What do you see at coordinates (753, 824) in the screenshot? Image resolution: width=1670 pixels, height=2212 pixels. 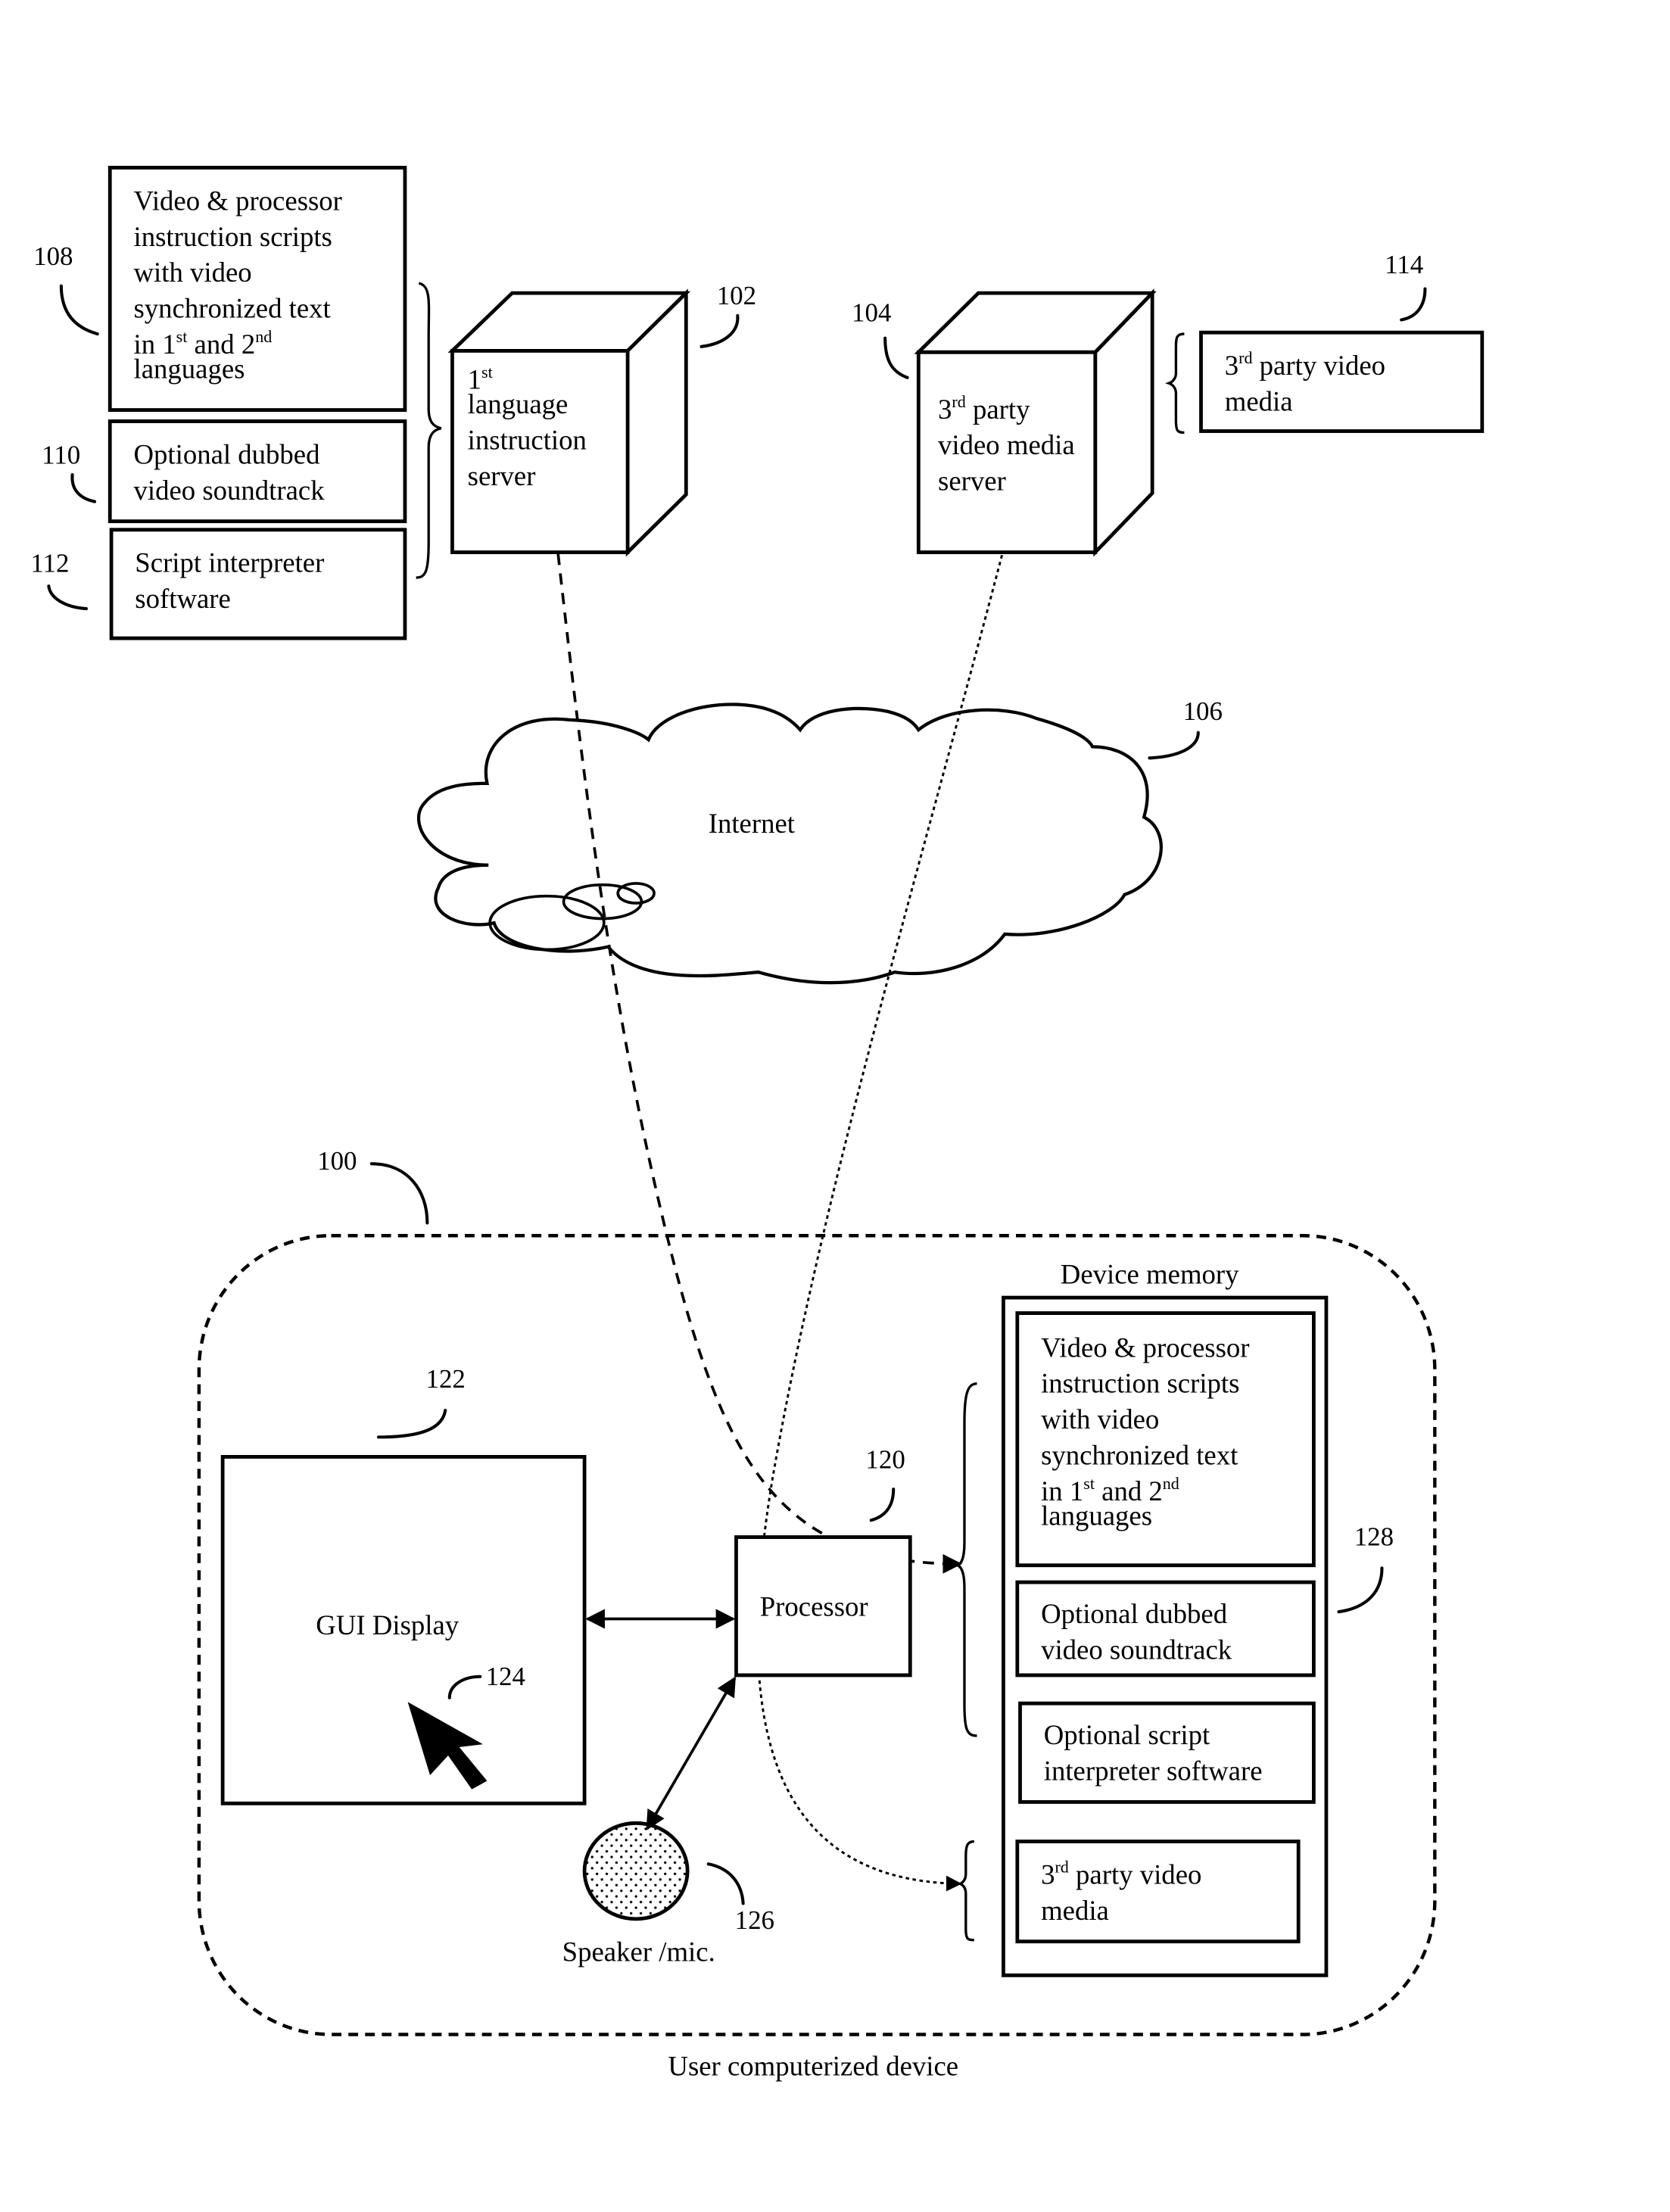 I see `internet-label: Internet` at bounding box center [753, 824].